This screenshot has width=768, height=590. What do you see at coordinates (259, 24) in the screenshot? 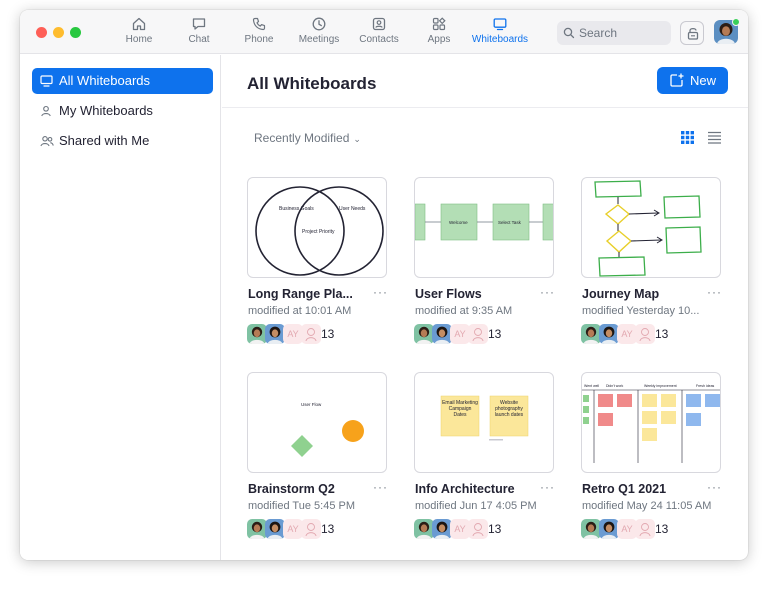
I see `phone-icon` at bounding box center [259, 24].